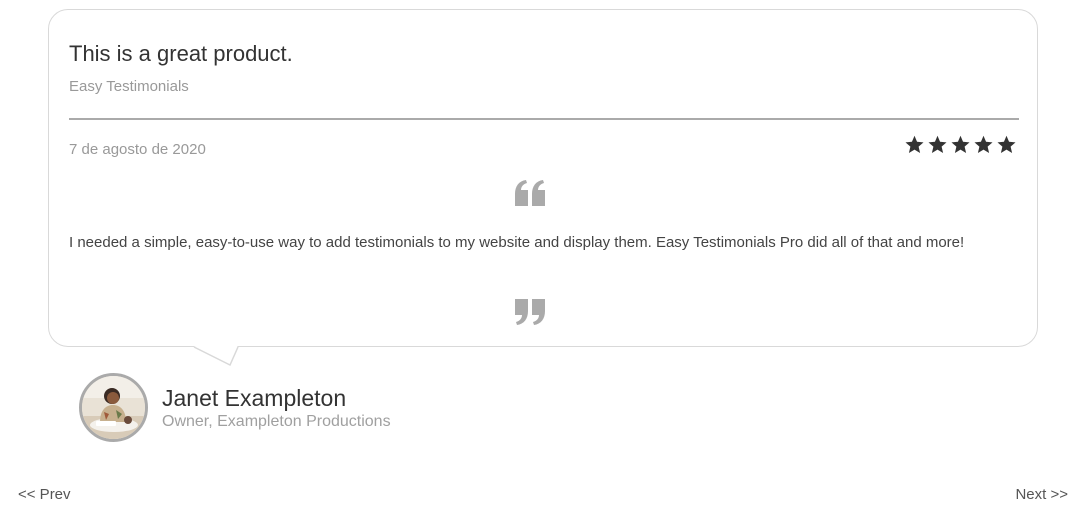  What do you see at coordinates (215, 356) in the screenshot?
I see `speech-bubble-tail` at bounding box center [215, 356].